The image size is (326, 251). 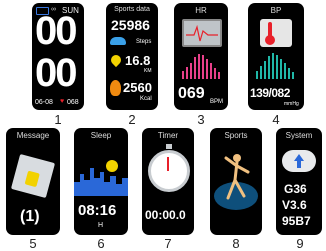 What do you see at coordinates (138, 60) in the screenshot?
I see `distance-value: 16.8` at bounding box center [138, 60].